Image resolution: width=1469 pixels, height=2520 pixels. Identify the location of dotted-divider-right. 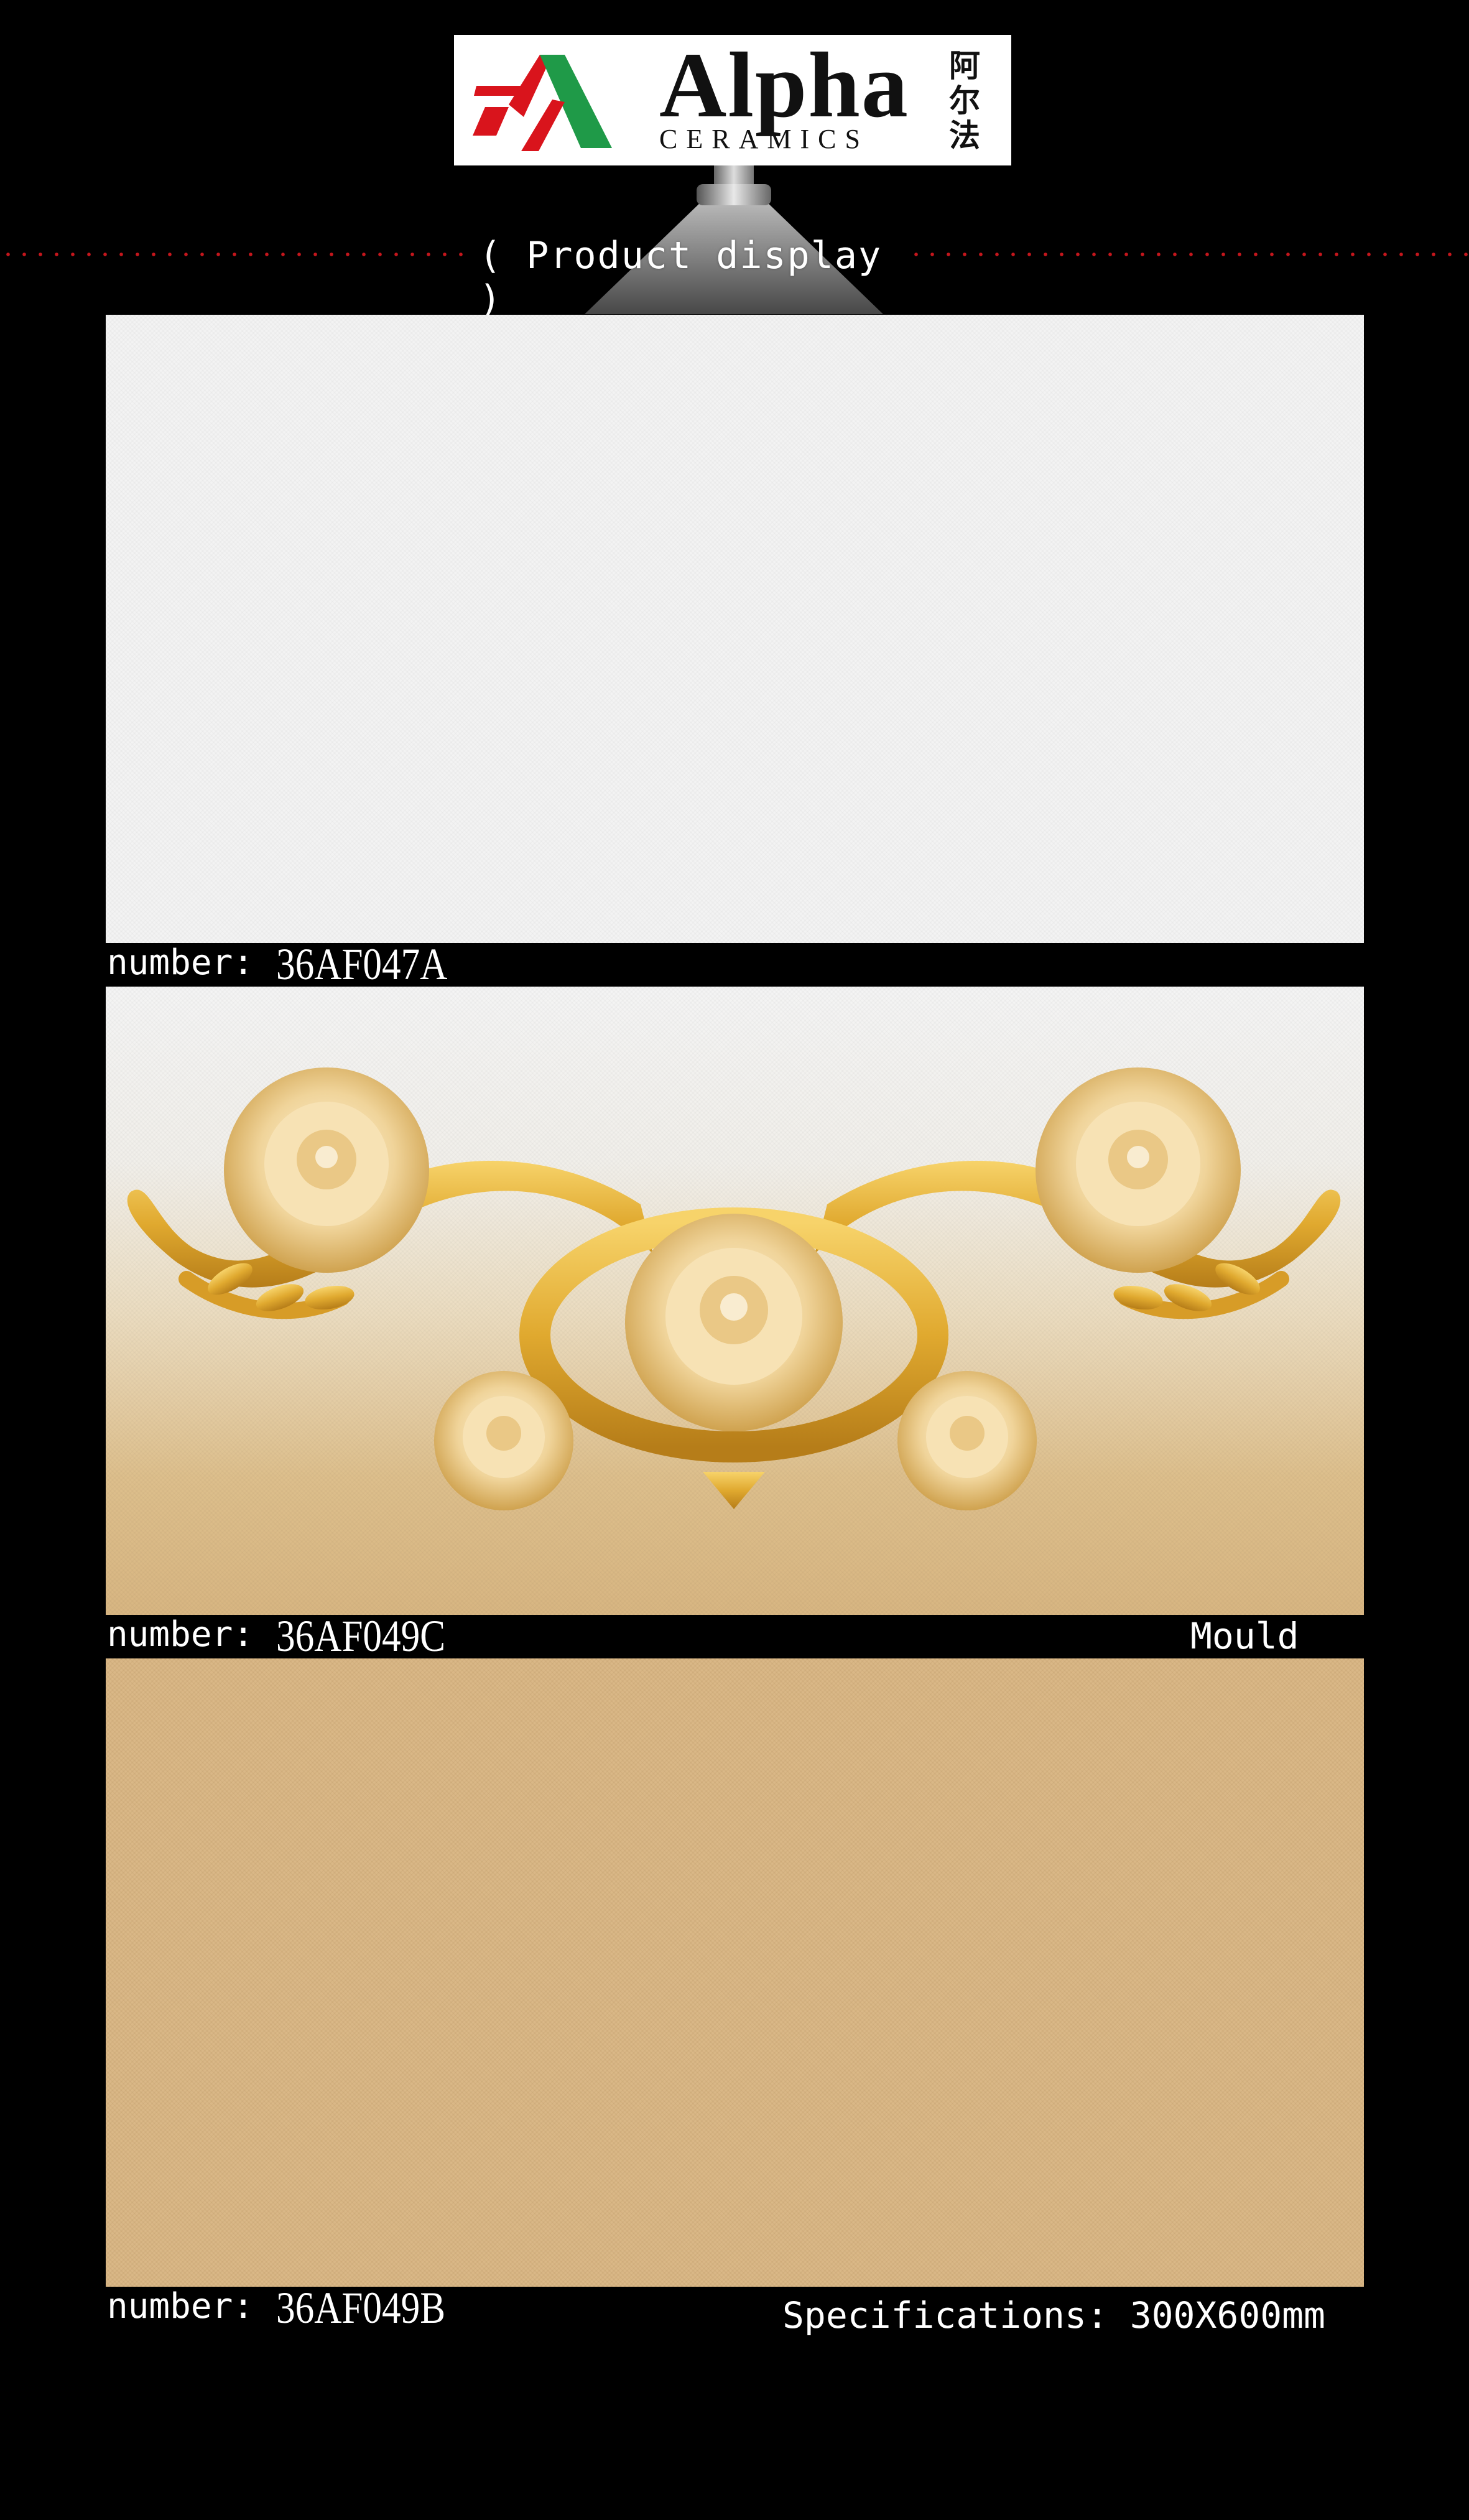
(1189, 255).